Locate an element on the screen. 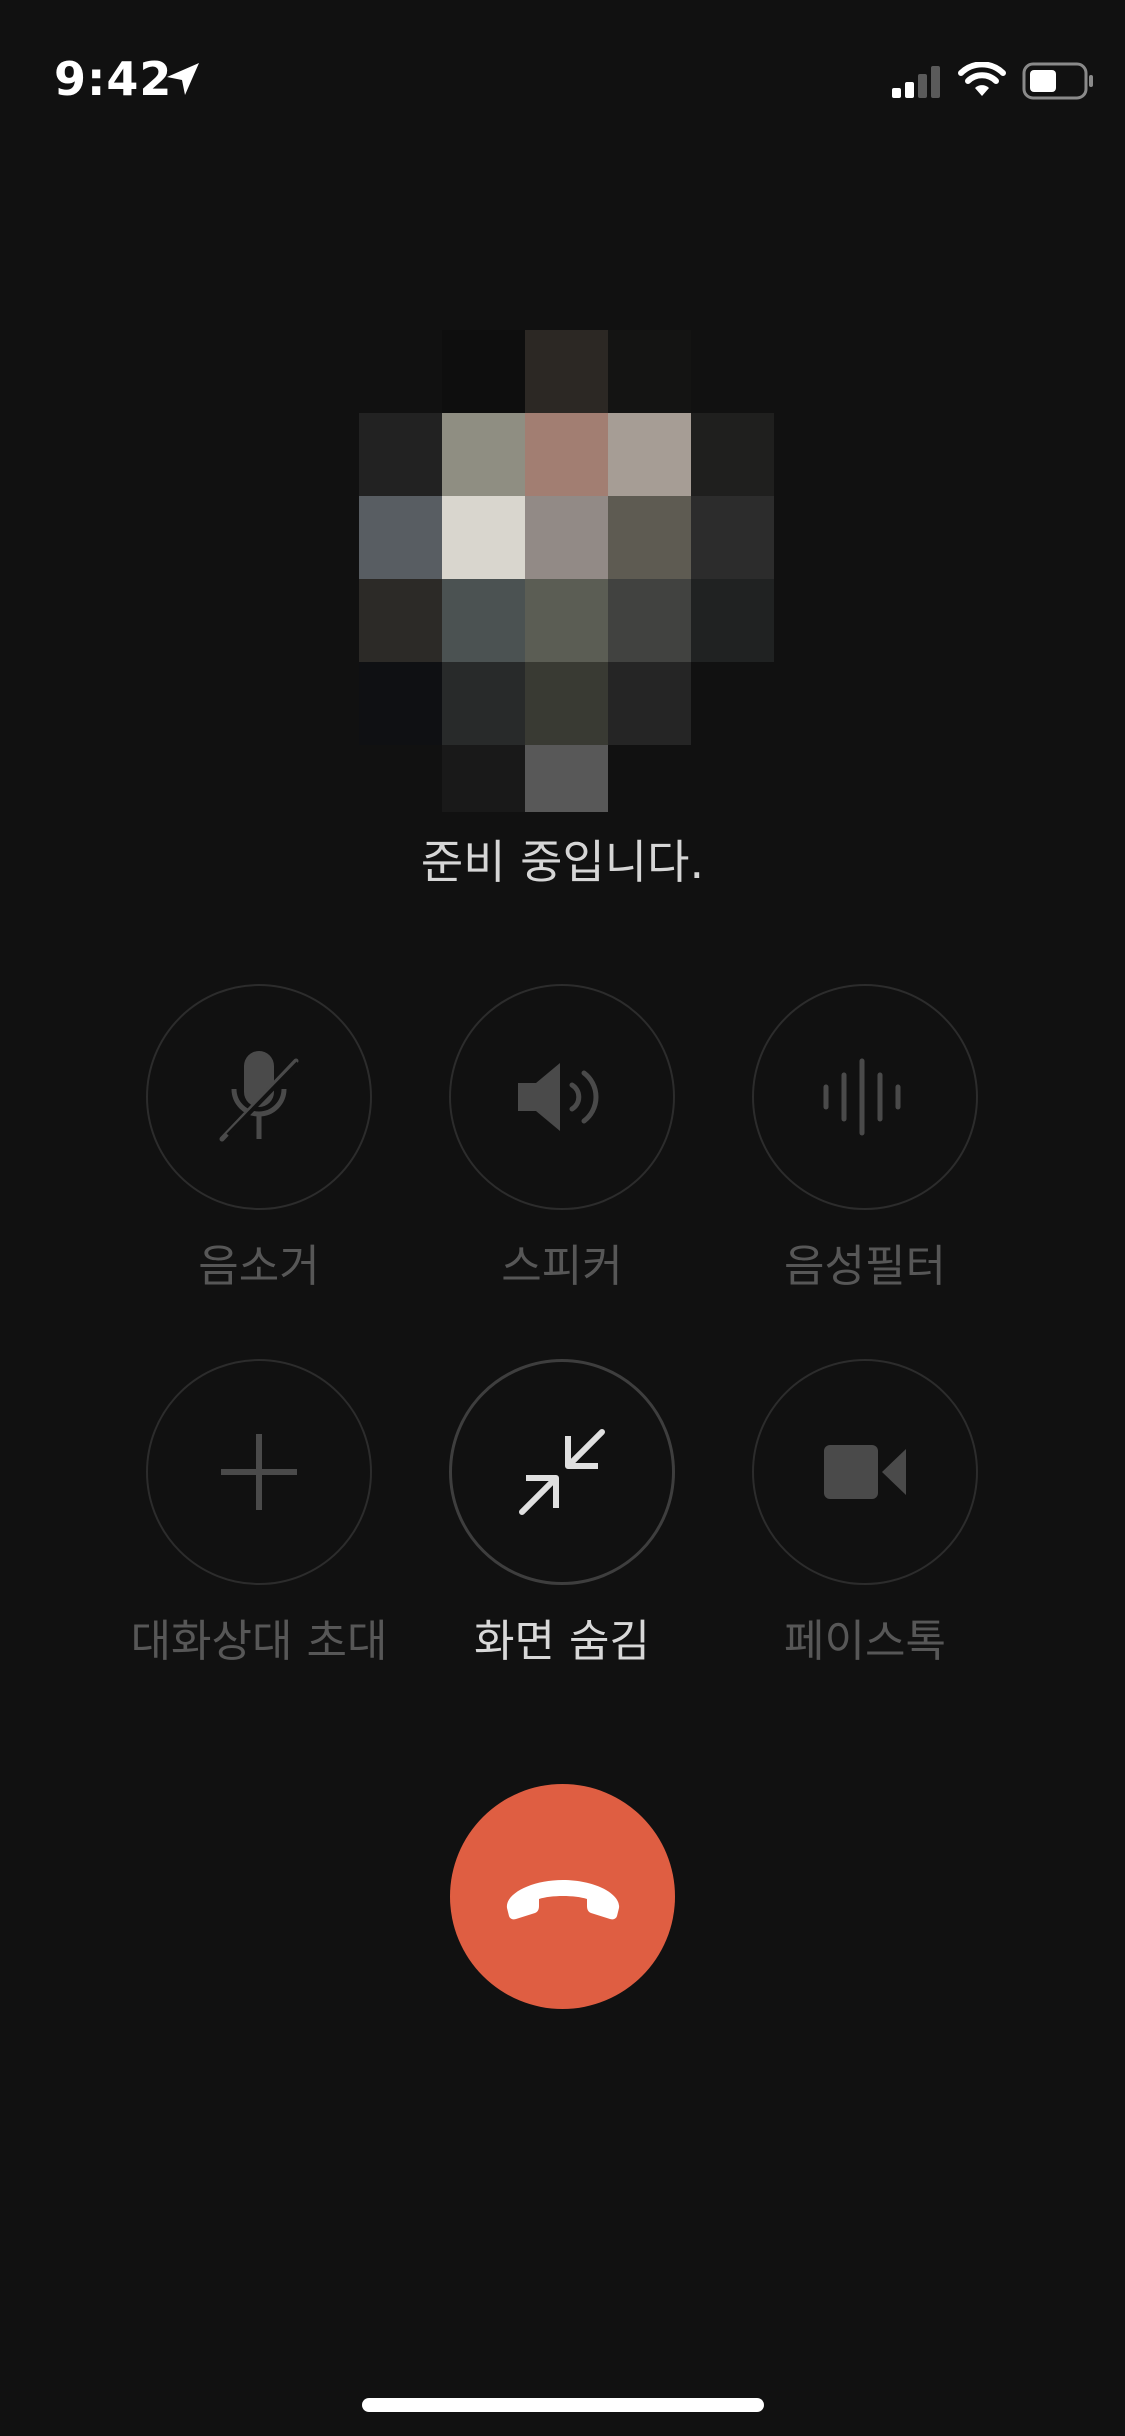 The image size is (1125, 2436). facetalk-label: 페이스톡 is located at coordinates (865, 1641).